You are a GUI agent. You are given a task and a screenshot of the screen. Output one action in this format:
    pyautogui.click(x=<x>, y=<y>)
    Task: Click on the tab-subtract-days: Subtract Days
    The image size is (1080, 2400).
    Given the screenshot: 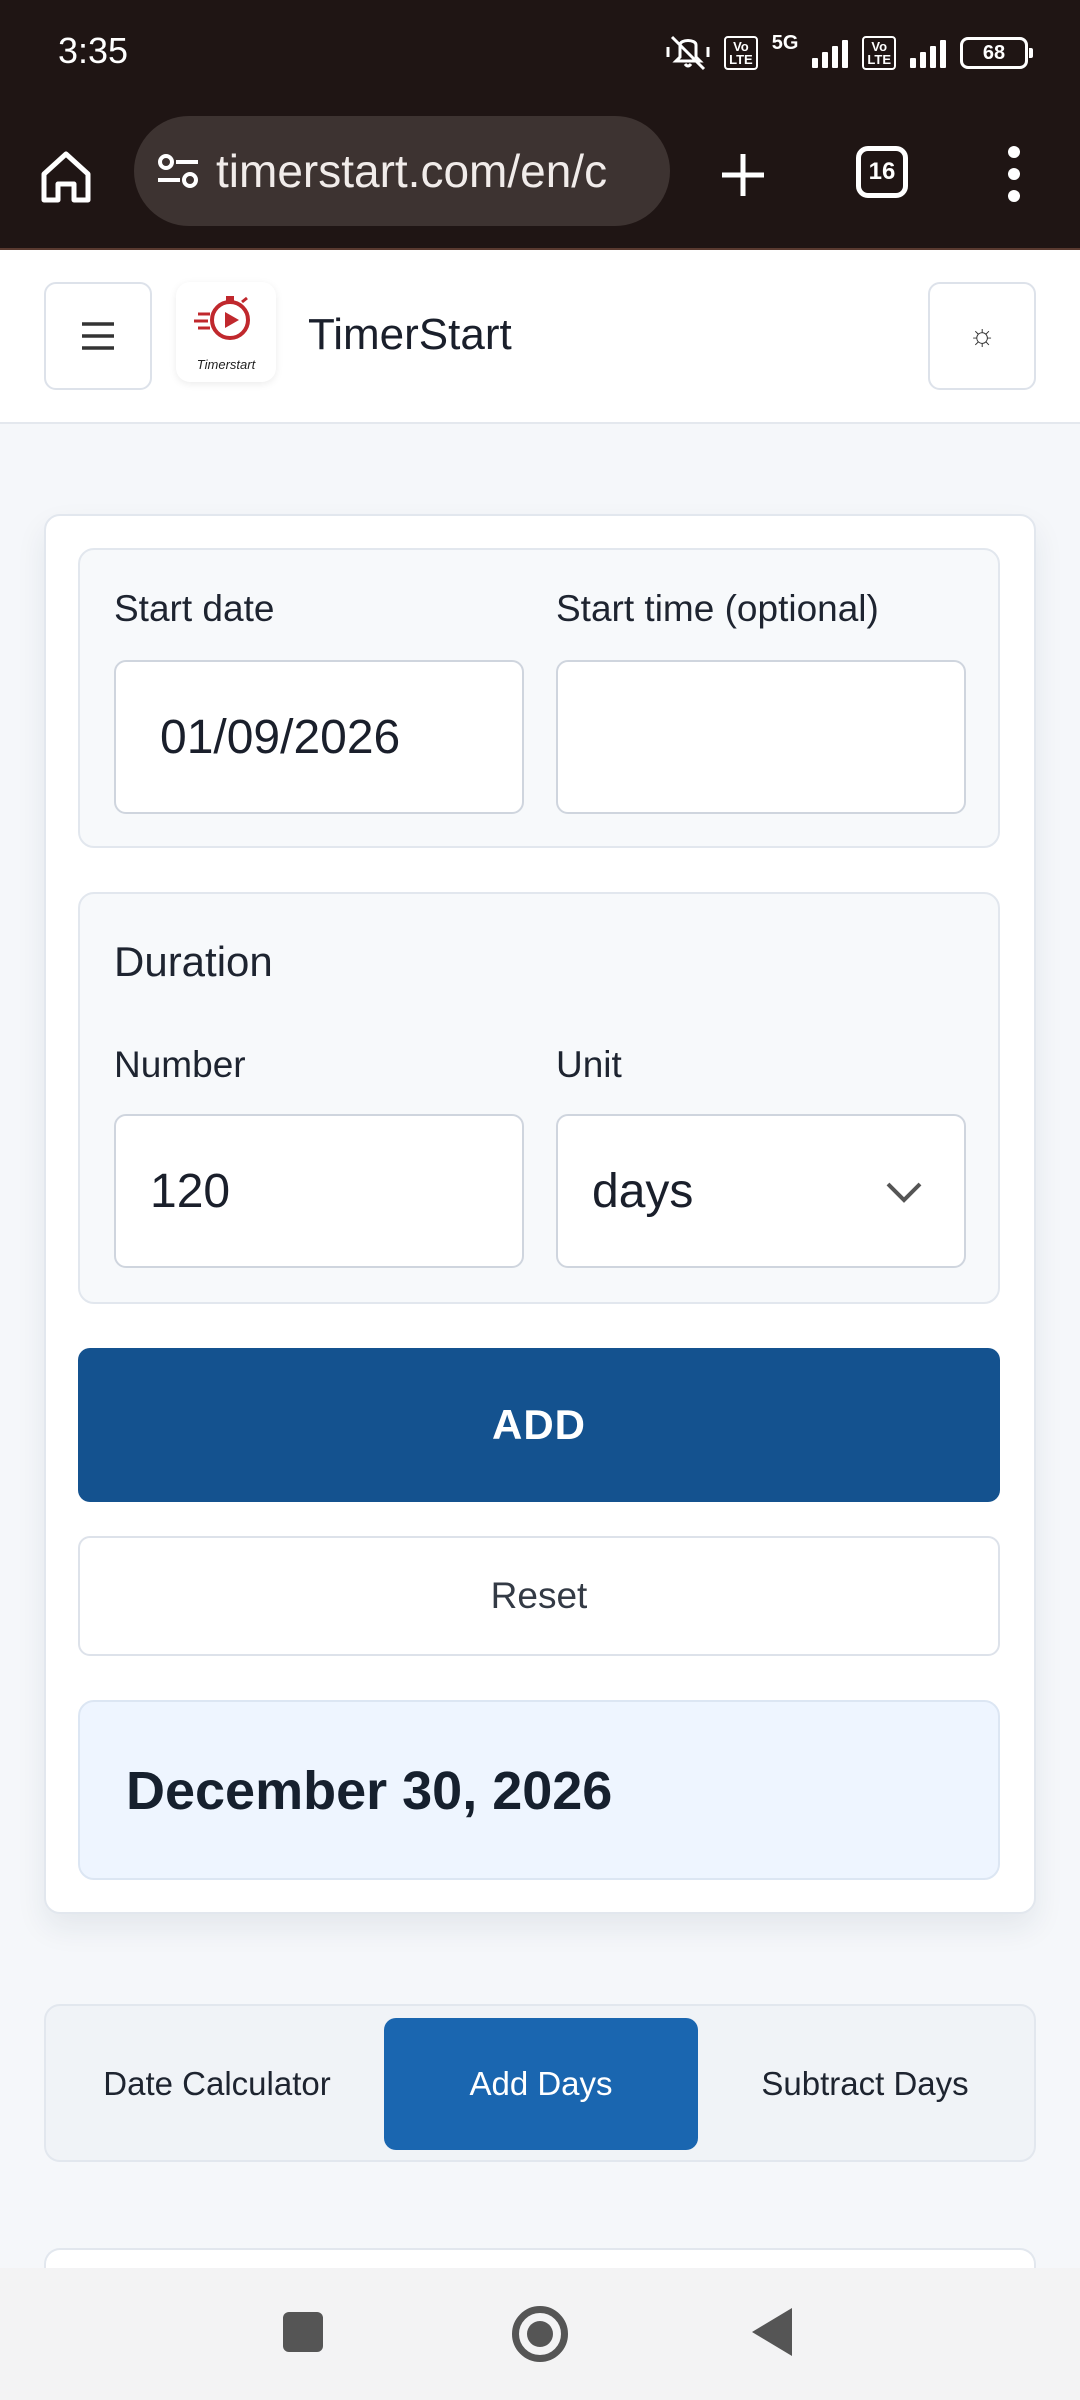 What is the action you would take?
    pyautogui.click(x=865, y=2084)
    